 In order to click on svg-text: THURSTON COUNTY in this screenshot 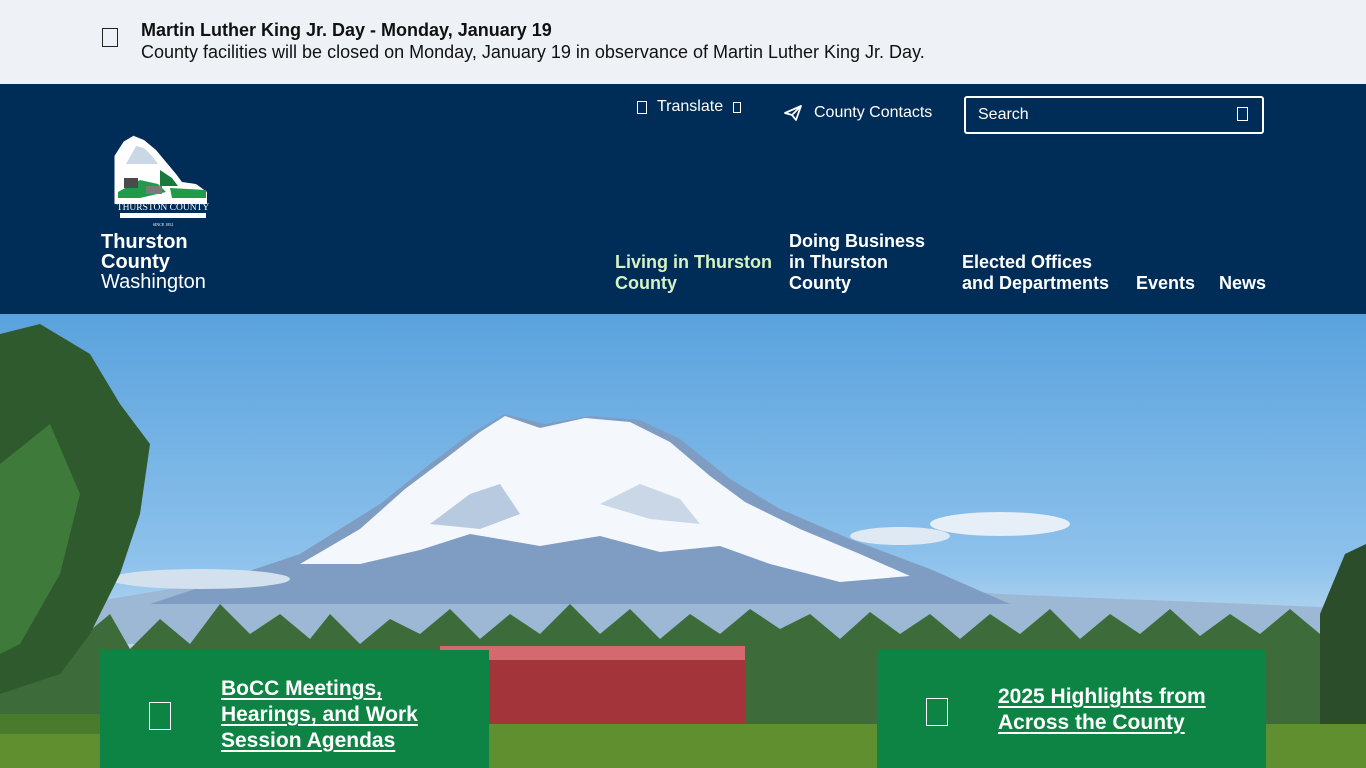, I will do `click(163, 208)`.